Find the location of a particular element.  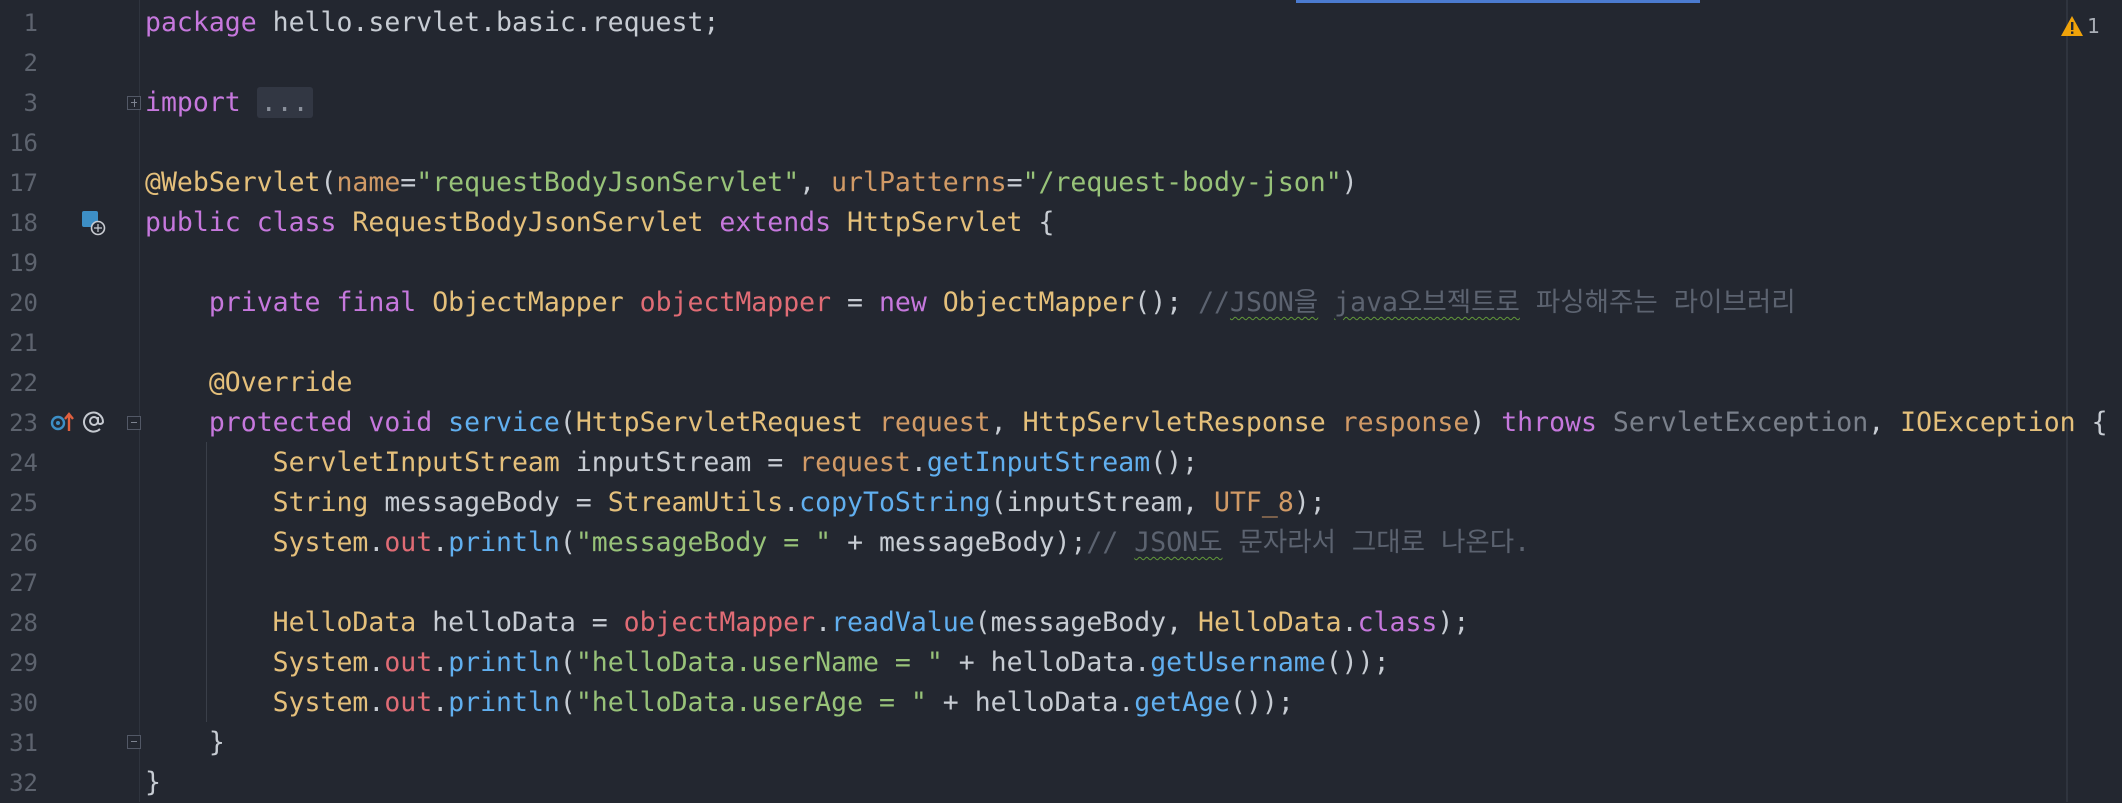

code-token: HttpServlet is located at coordinates (935, 222).